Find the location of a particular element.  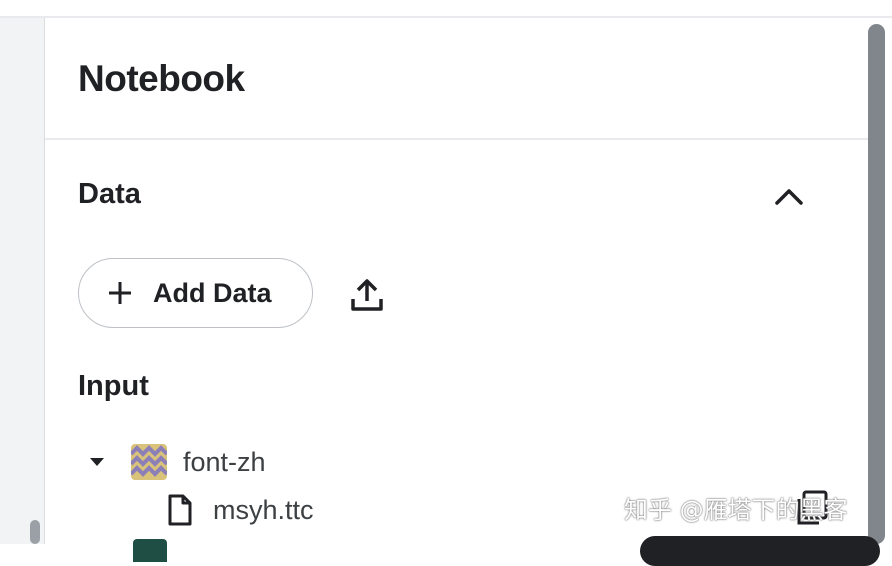

collapse-data-button is located at coordinates (789, 196).